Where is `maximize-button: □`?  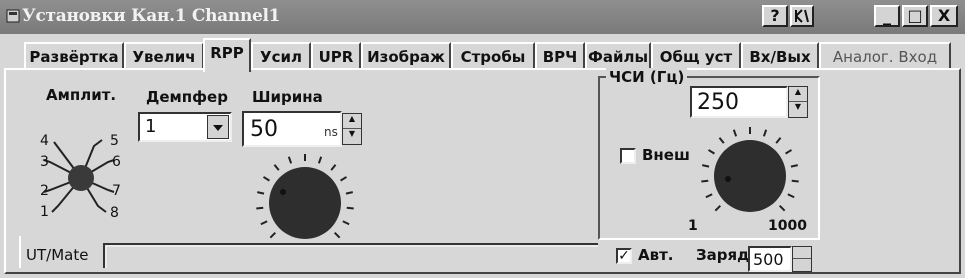
maximize-button: □ is located at coordinates (915, 16).